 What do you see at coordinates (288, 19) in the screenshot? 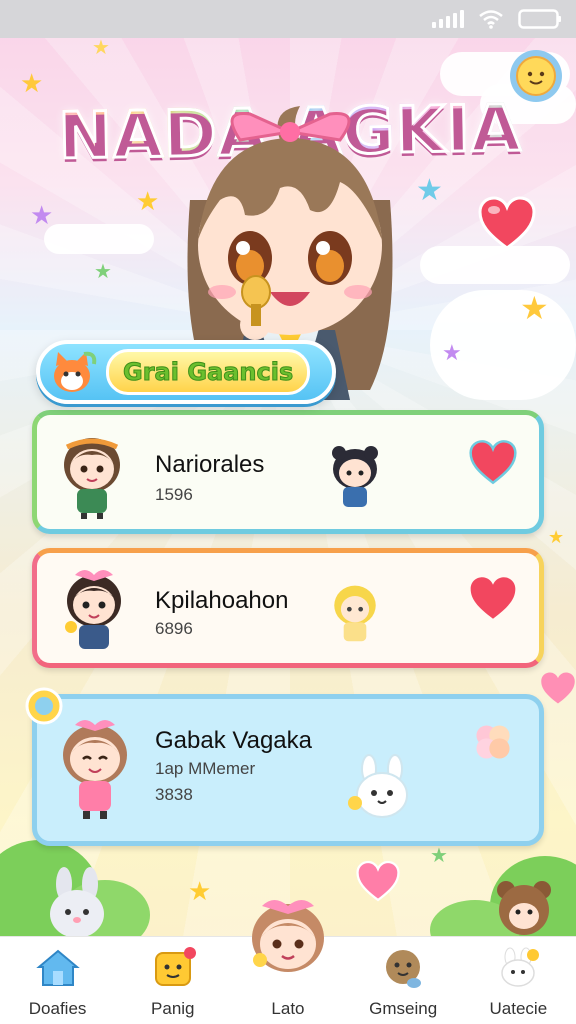
I see `status-bar` at bounding box center [288, 19].